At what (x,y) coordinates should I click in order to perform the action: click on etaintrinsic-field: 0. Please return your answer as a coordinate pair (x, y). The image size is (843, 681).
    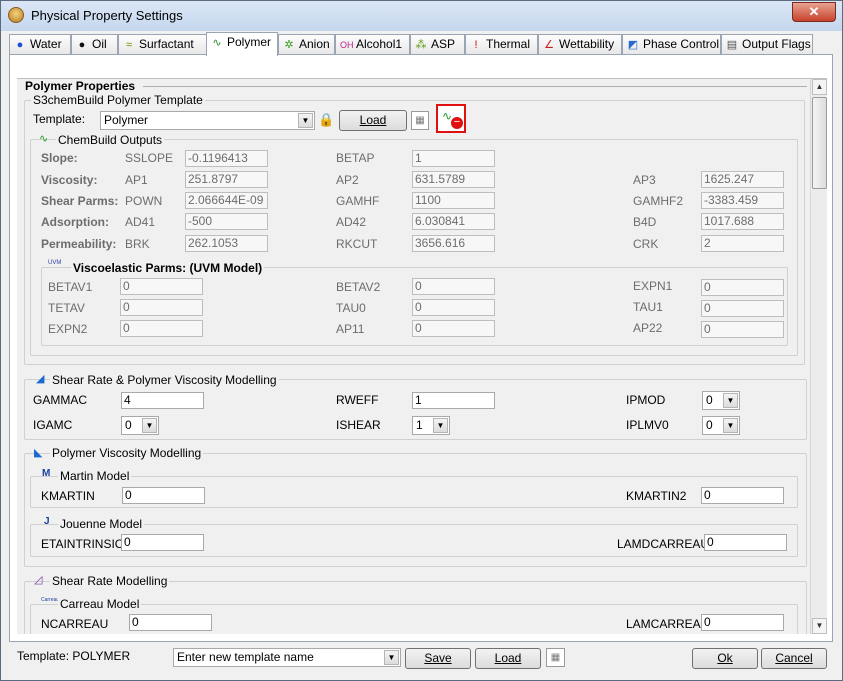
    Looking at the image, I should click on (162, 542).